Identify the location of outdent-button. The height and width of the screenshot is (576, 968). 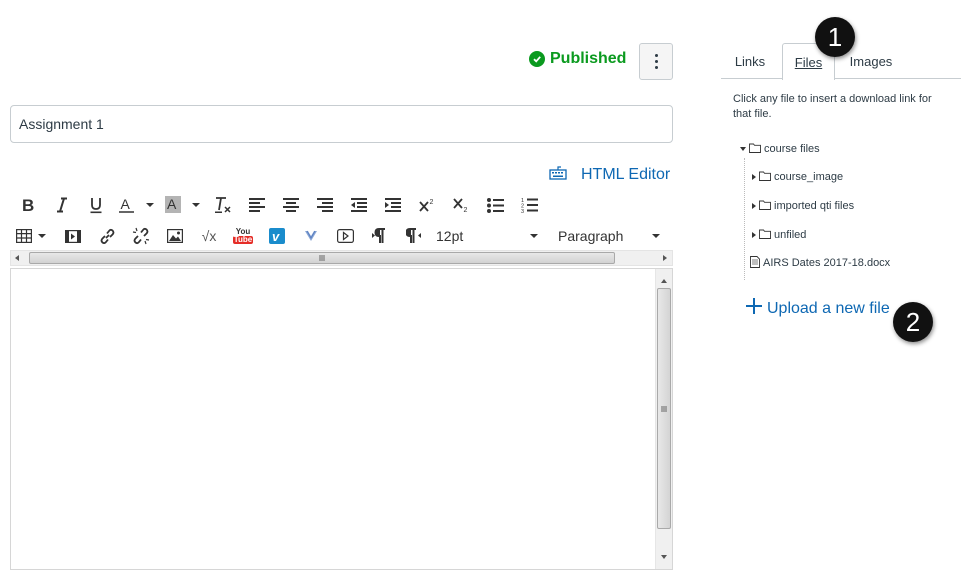
(359, 205).